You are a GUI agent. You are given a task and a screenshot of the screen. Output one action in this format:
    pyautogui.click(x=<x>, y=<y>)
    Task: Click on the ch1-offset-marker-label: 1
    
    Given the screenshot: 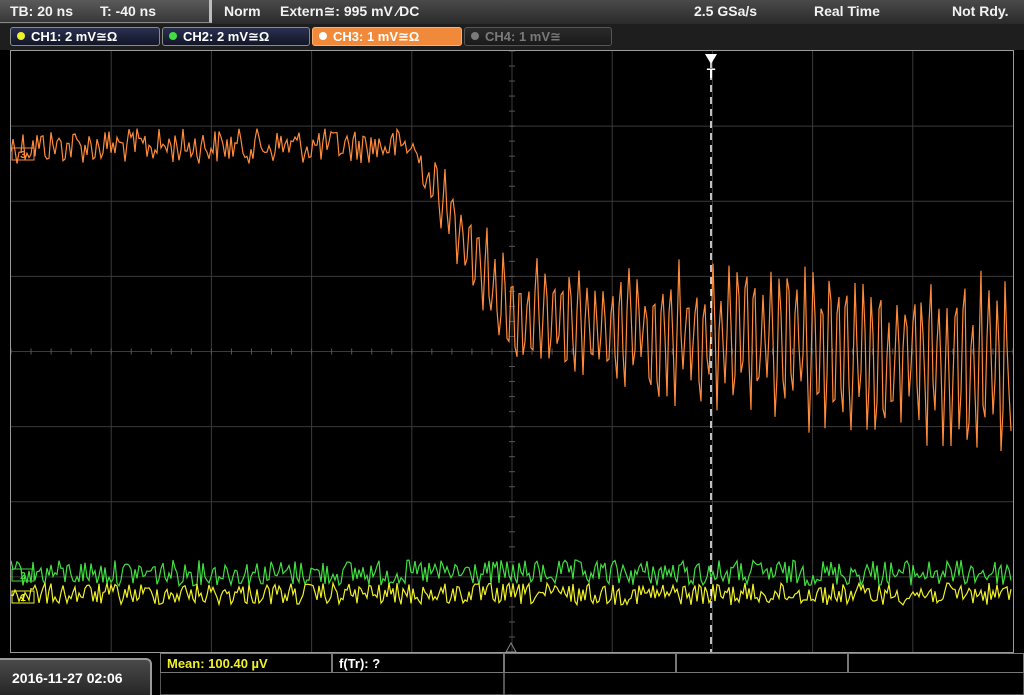 What is the action you would take?
    pyautogui.click(x=23, y=598)
    